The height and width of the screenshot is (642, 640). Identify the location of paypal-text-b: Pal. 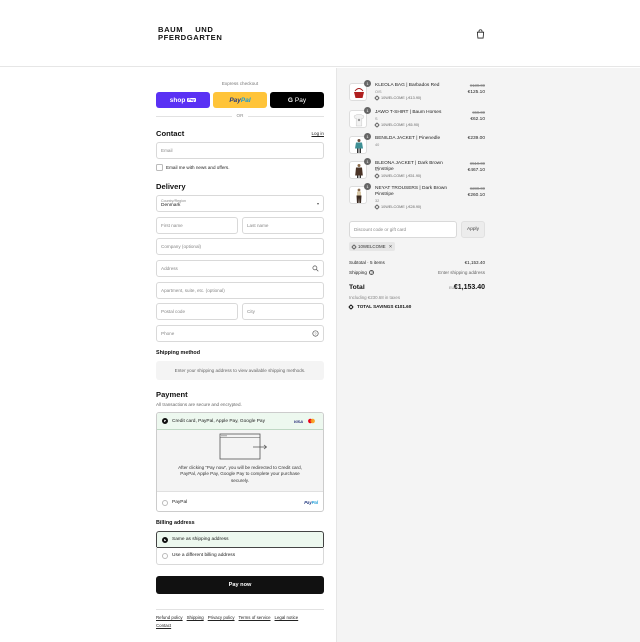
(245, 100).